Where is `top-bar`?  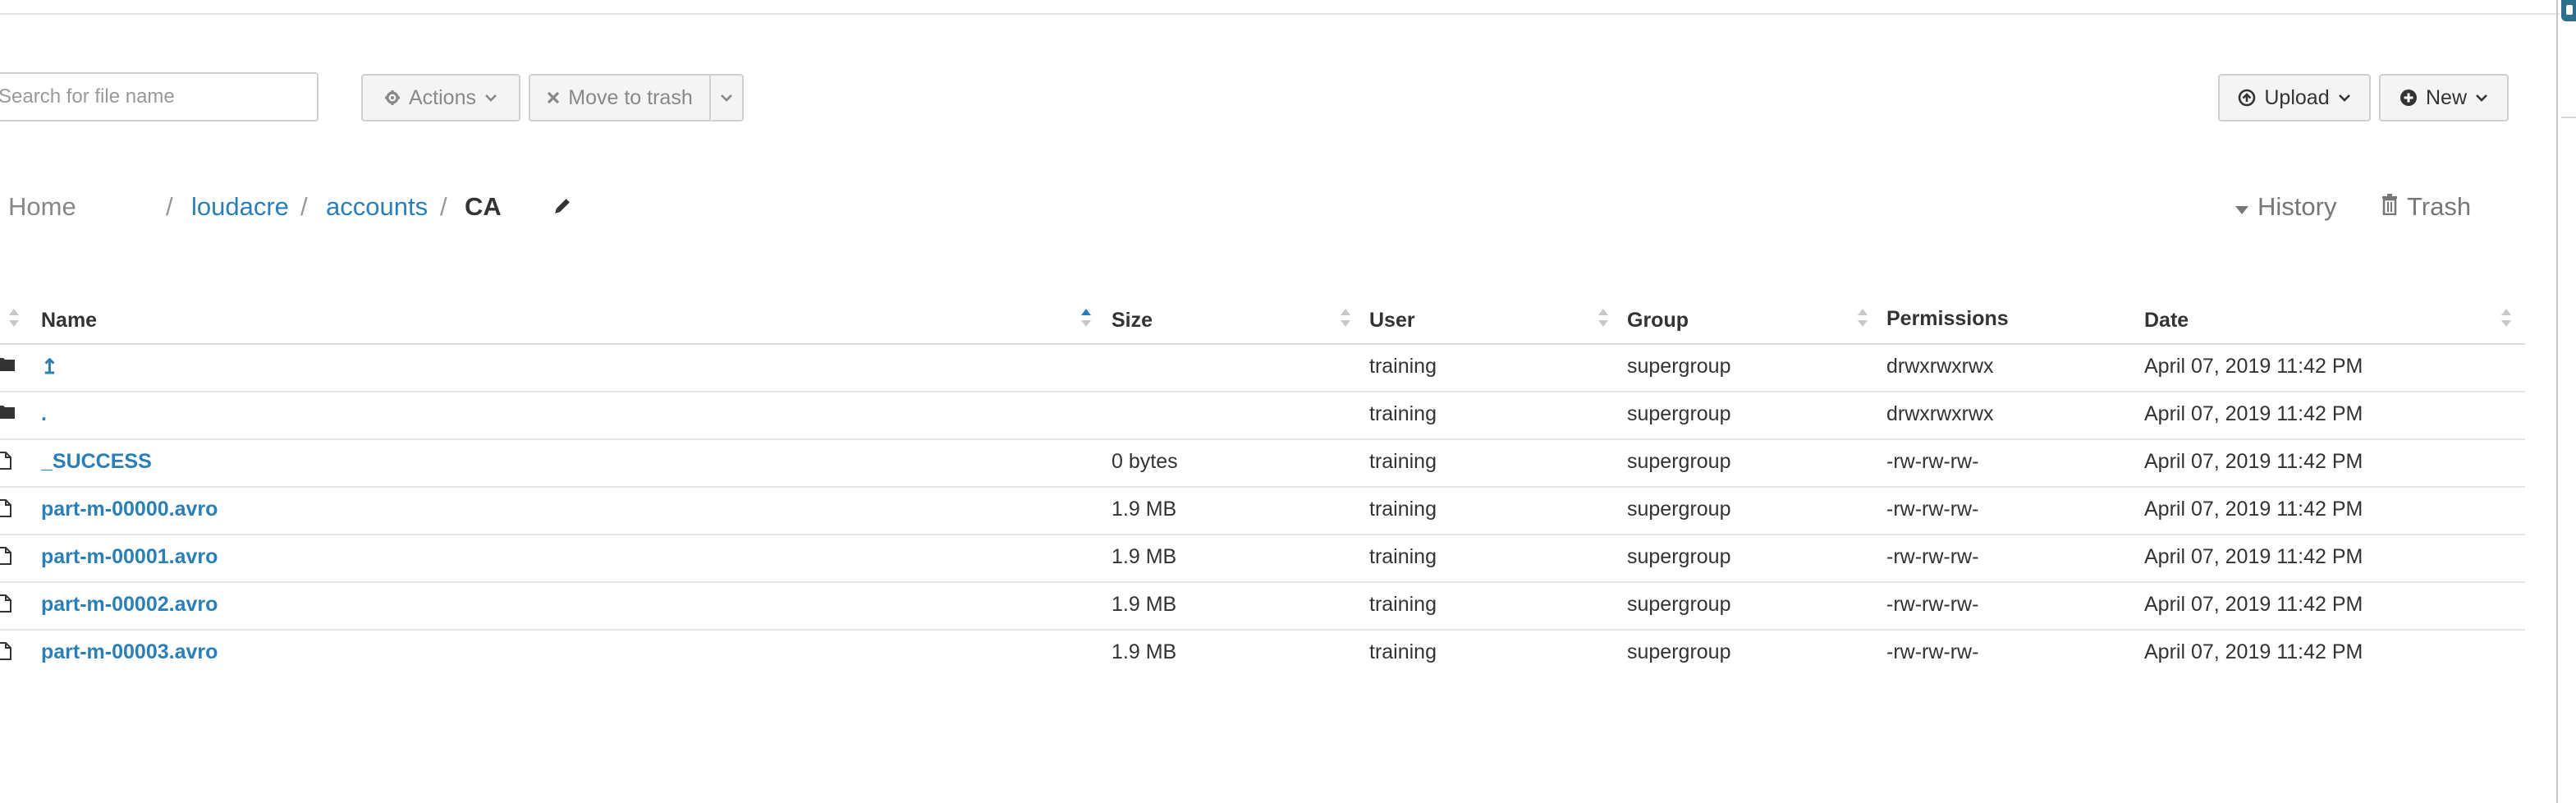
top-bar is located at coordinates (1280, 7).